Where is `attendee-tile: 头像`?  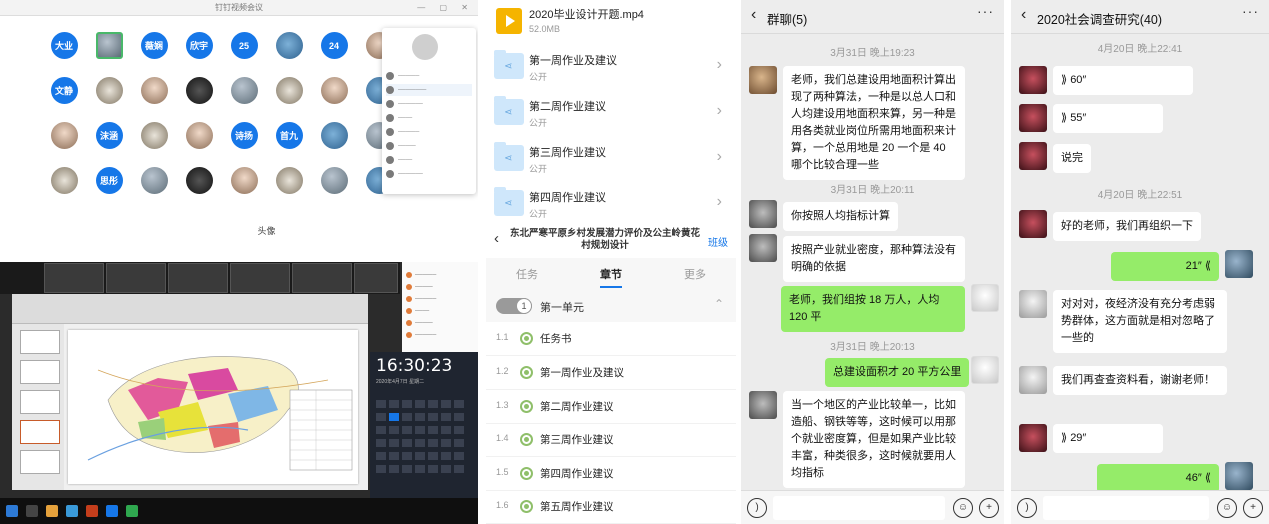 attendee-tile: 头像 is located at coordinates (267, 234).